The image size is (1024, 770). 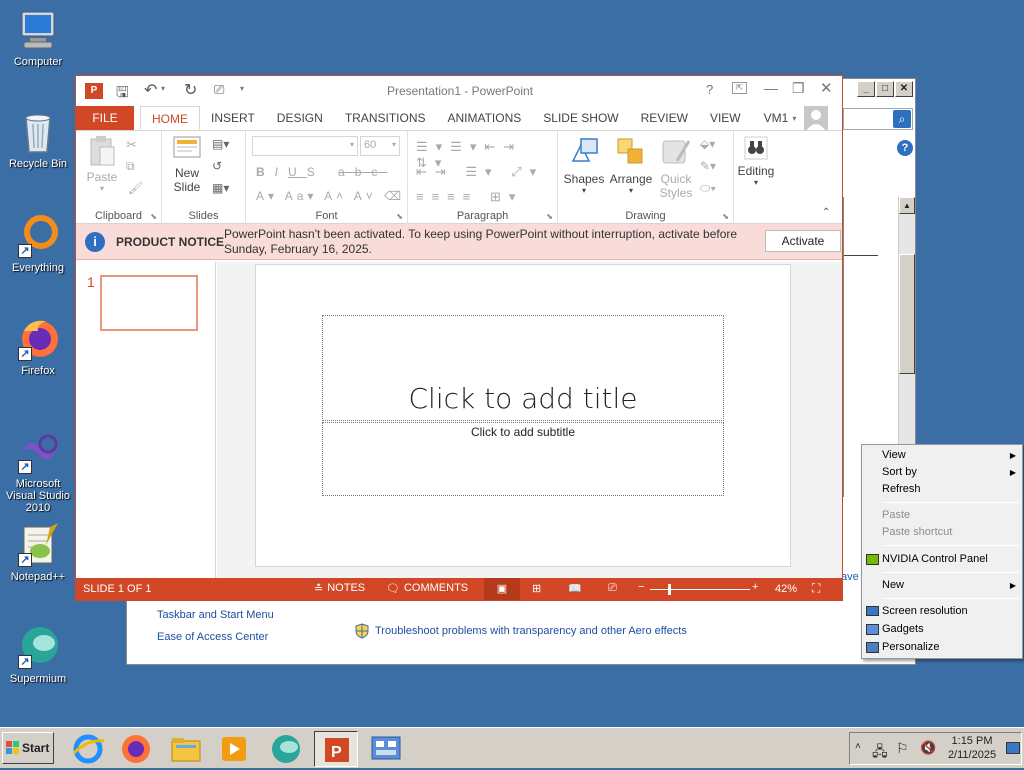 What do you see at coordinates (756, 161) in the screenshot?
I see `editing-button: Editing ▾` at bounding box center [756, 161].